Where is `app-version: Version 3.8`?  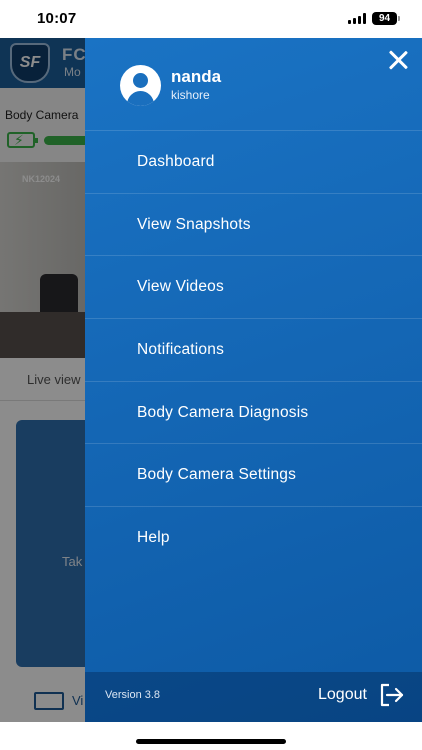
app-version: Version 3.8 is located at coordinates (133, 695).